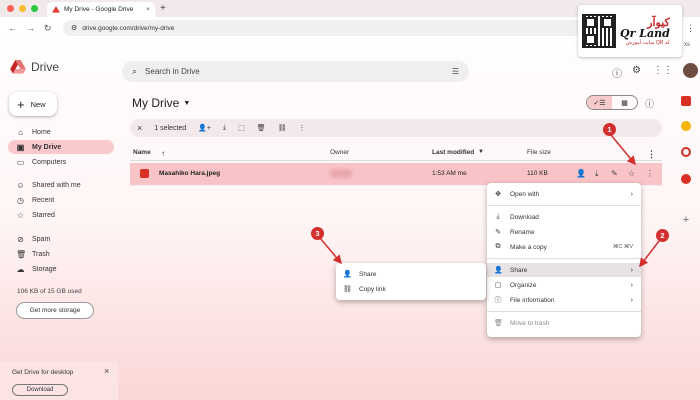 The height and width of the screenshot is (400, 700). I want to click on sidebar-item-label: Starred, so click(43, 215).